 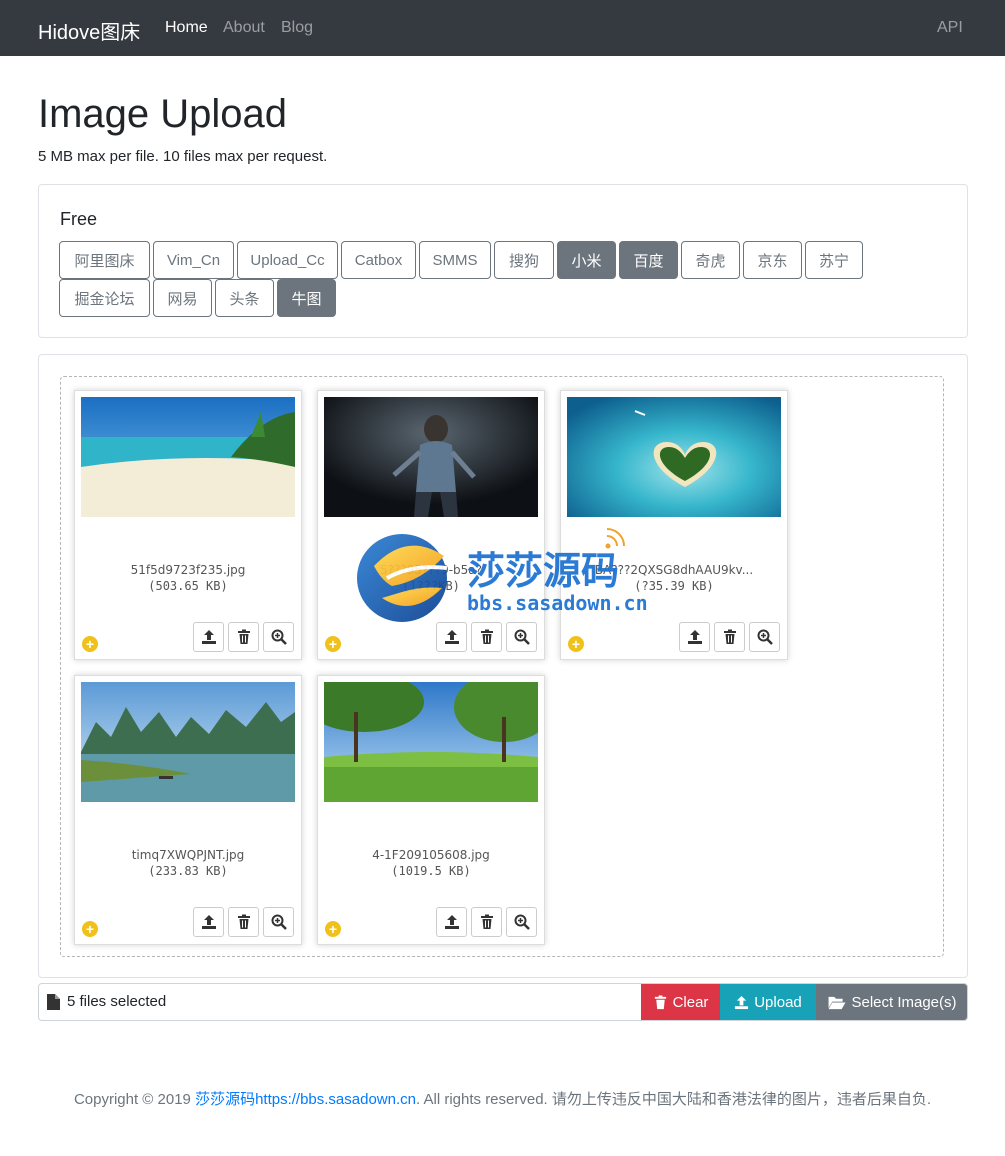 I want to click on nav-api: API, so click(x=950, y=28).